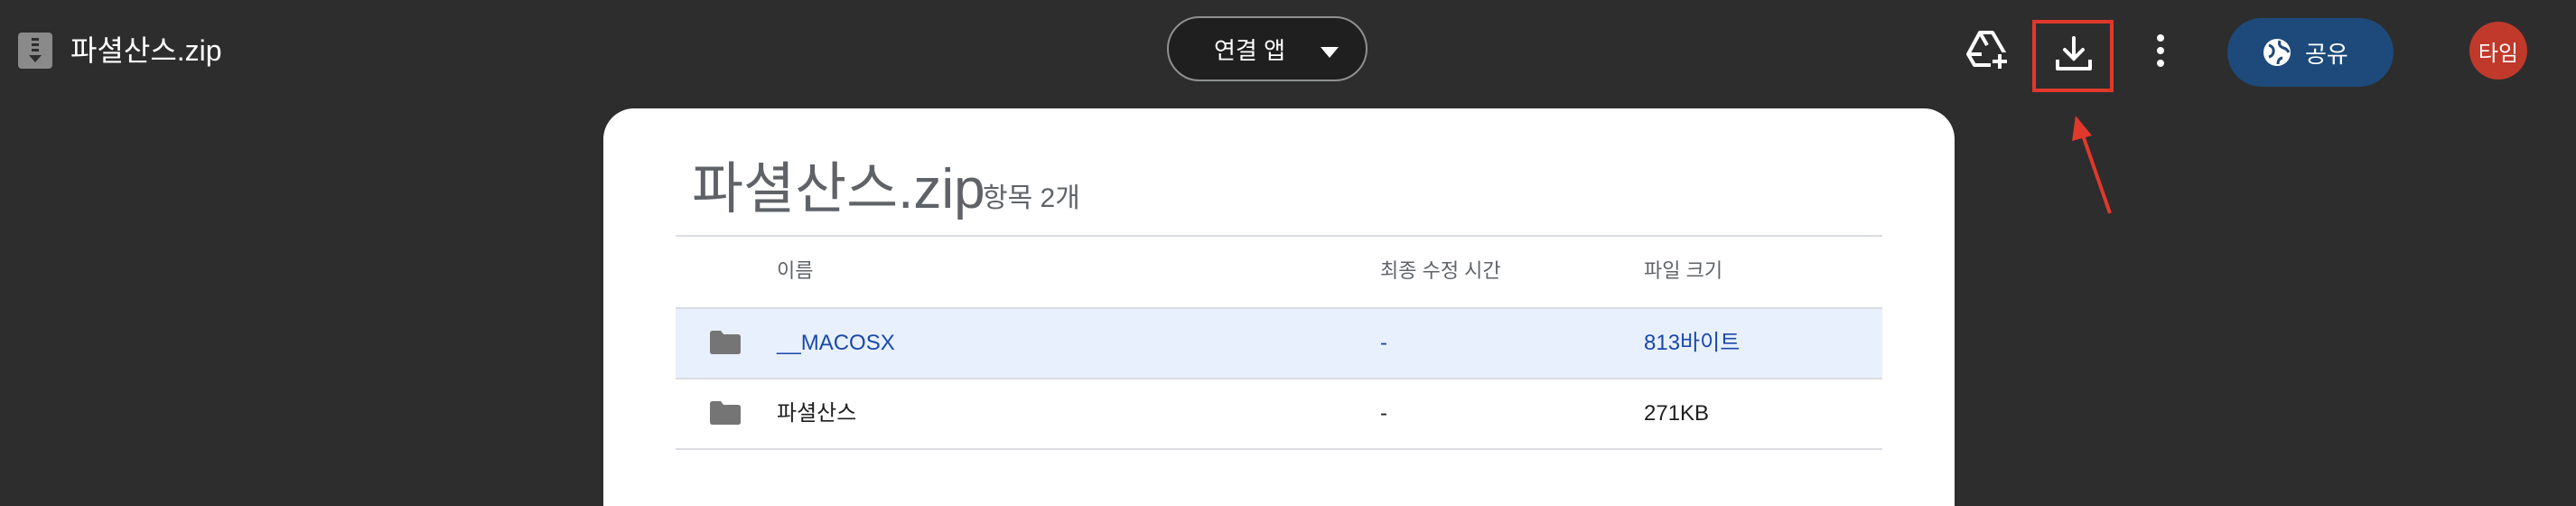  Describe the element at coordinates (2160, 51) in the screenshot. I see `more-options-icon` at that location.